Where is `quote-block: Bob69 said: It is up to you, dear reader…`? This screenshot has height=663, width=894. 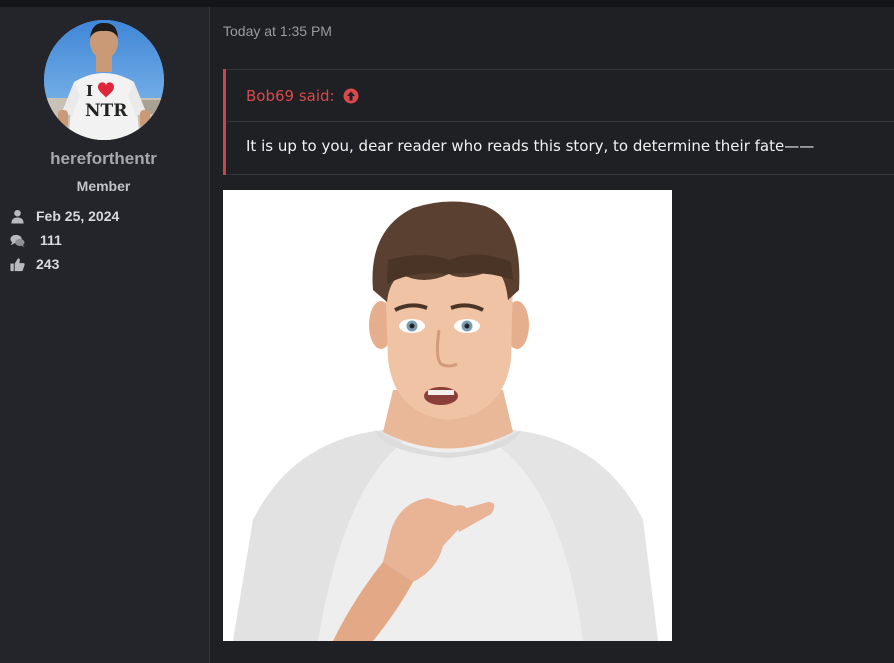
quote-block: Bob69 said: It is up to you, dear reader… is located at coordinates (558, 122).